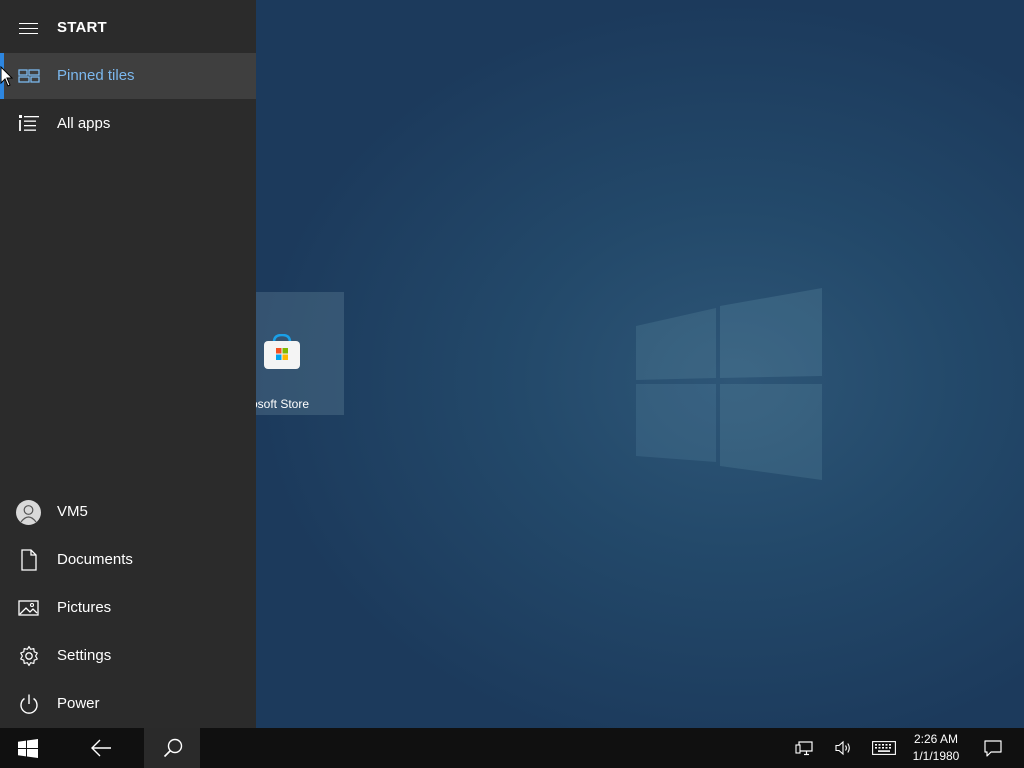  Describe the element at coordinates (936, 739) in the screenshot. I see `clock-time: 2:26 AM` at that location.